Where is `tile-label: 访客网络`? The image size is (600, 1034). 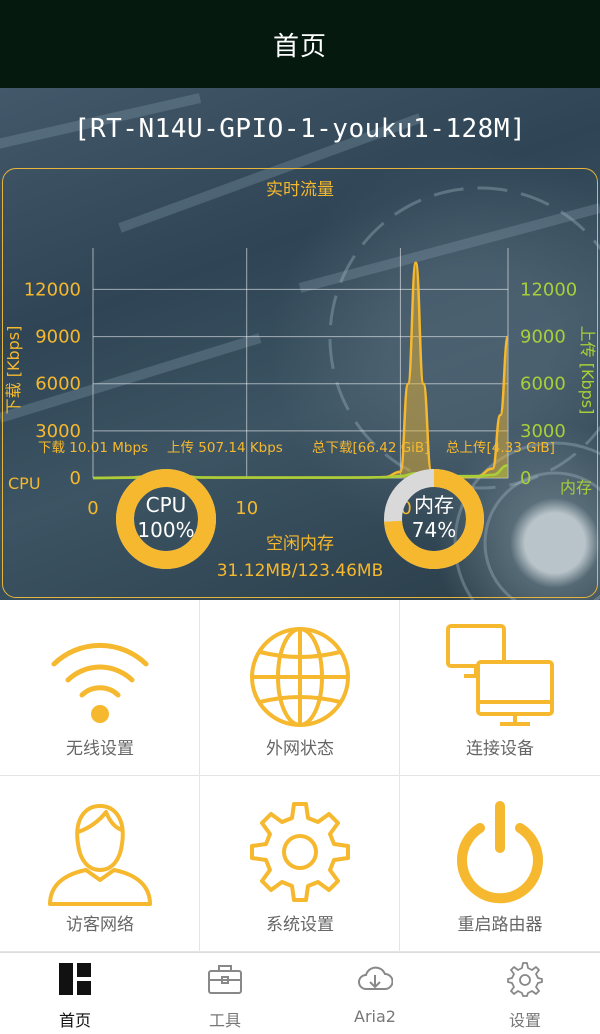
tile-label: 访客网络 is located at coordinates (100, 925).